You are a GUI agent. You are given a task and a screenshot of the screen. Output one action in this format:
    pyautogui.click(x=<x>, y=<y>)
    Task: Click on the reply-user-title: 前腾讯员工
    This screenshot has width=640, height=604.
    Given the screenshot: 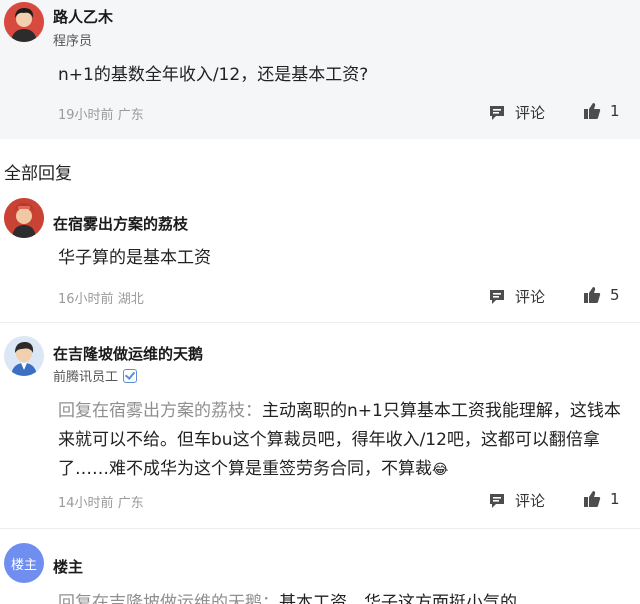 What is the action you would take?
    pyautogui.click(x=86, y=377)
    